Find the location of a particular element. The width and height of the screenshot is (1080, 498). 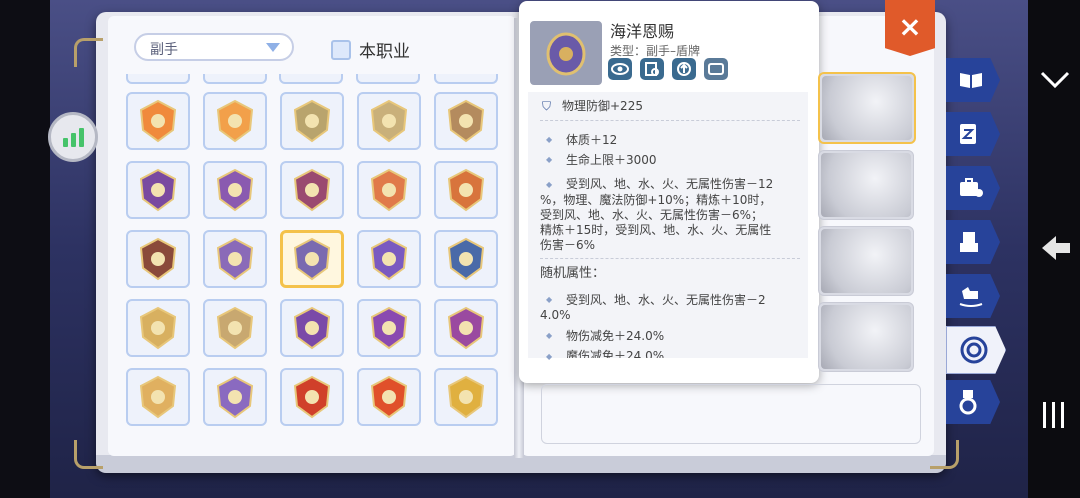

signal-strength-icon is located at coordinates (73, 137).